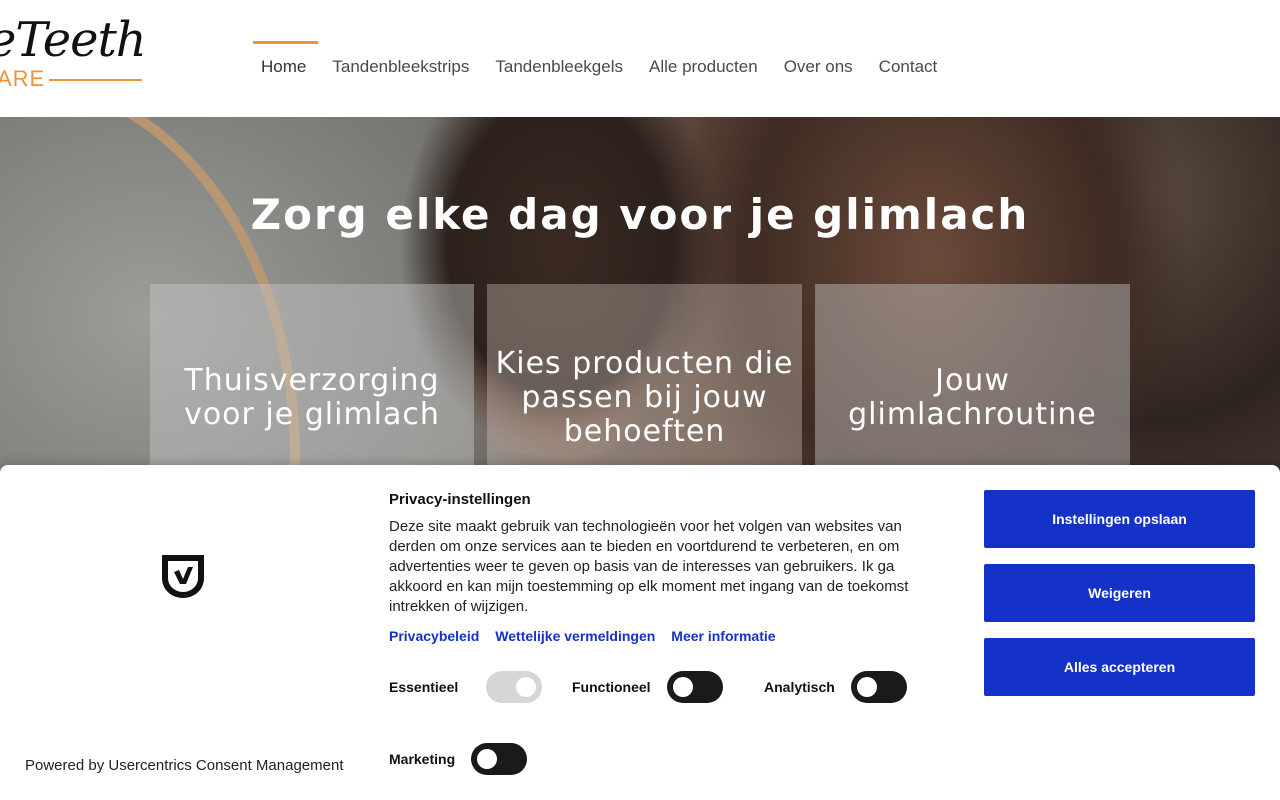 The height and width of the screenshot is (800, 1280). I want to click on toggle-marketing, so click(499, 759).